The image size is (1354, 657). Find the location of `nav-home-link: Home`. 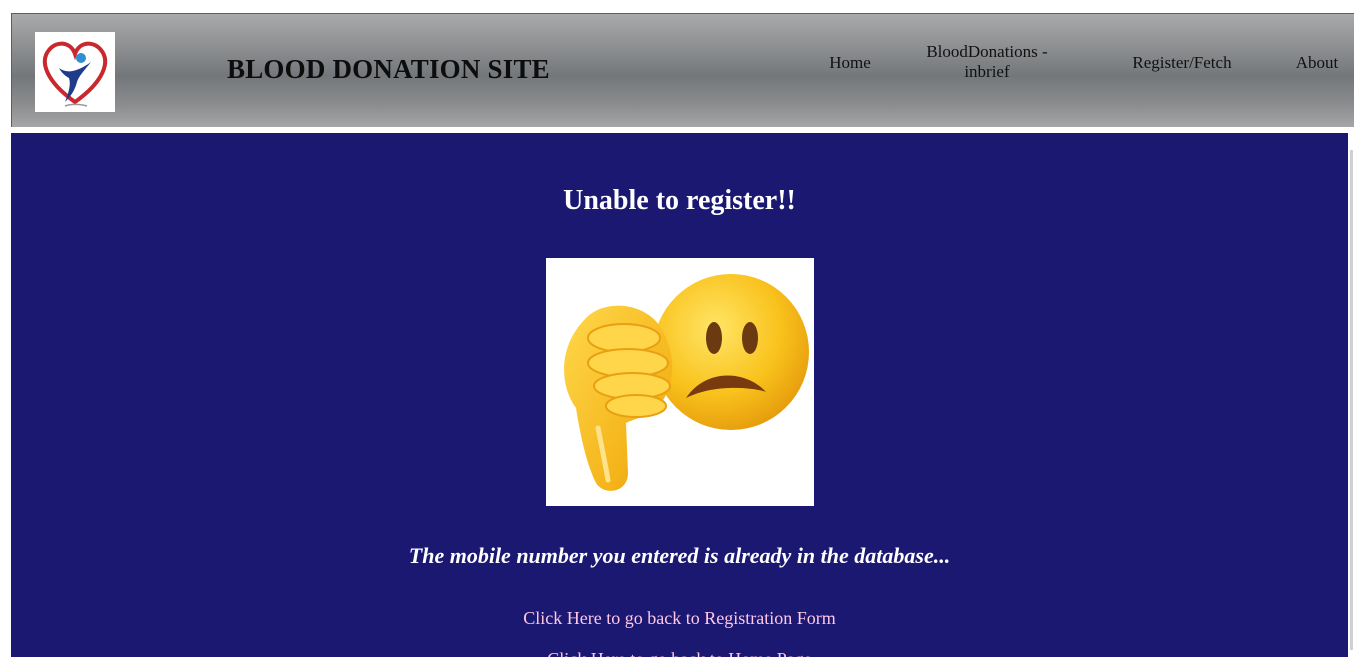

nav-home-link: Home is located at coordinates (850, 63).